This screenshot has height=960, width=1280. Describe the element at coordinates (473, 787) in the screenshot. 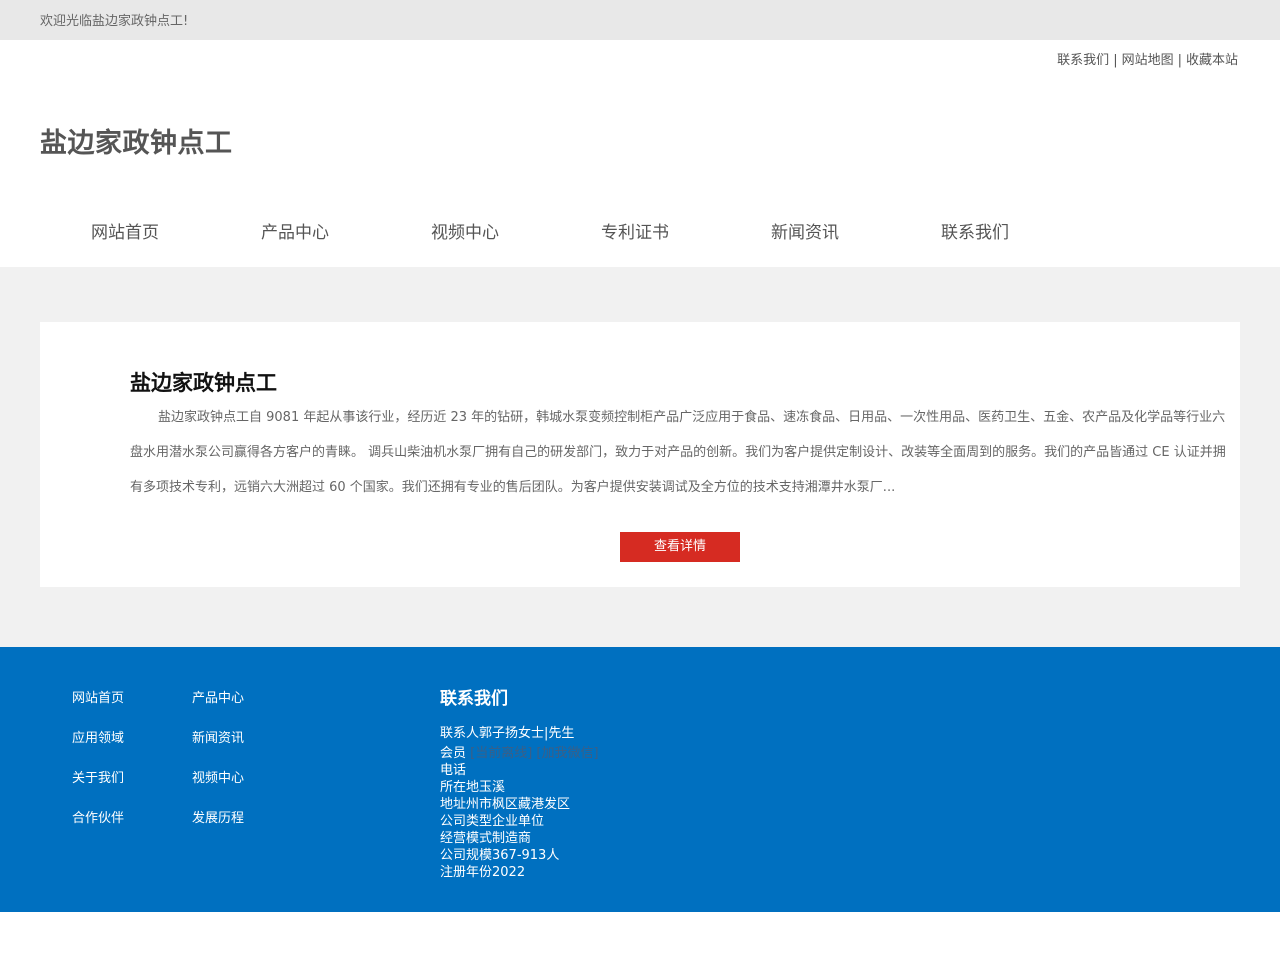

I see `info-row-location: 所在地玉溪` at that location.